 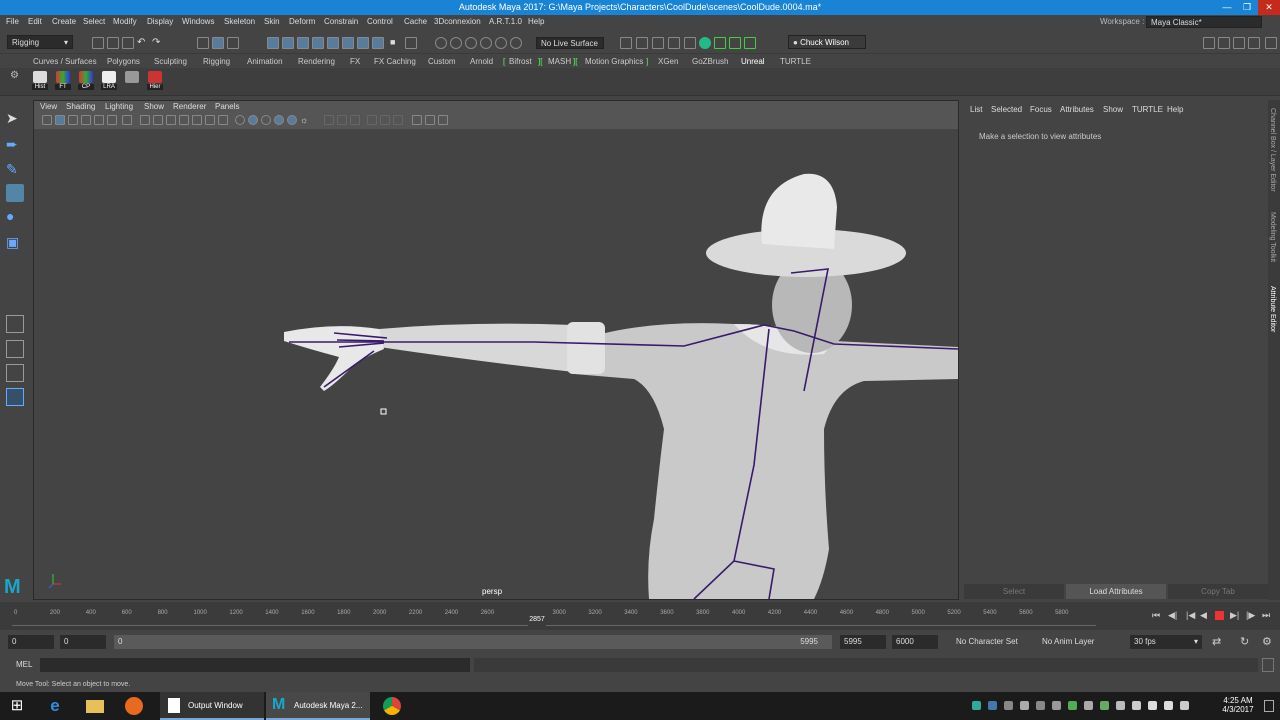 I want to click on shelf-button-lra: LRA, so click(x=109, y=82).